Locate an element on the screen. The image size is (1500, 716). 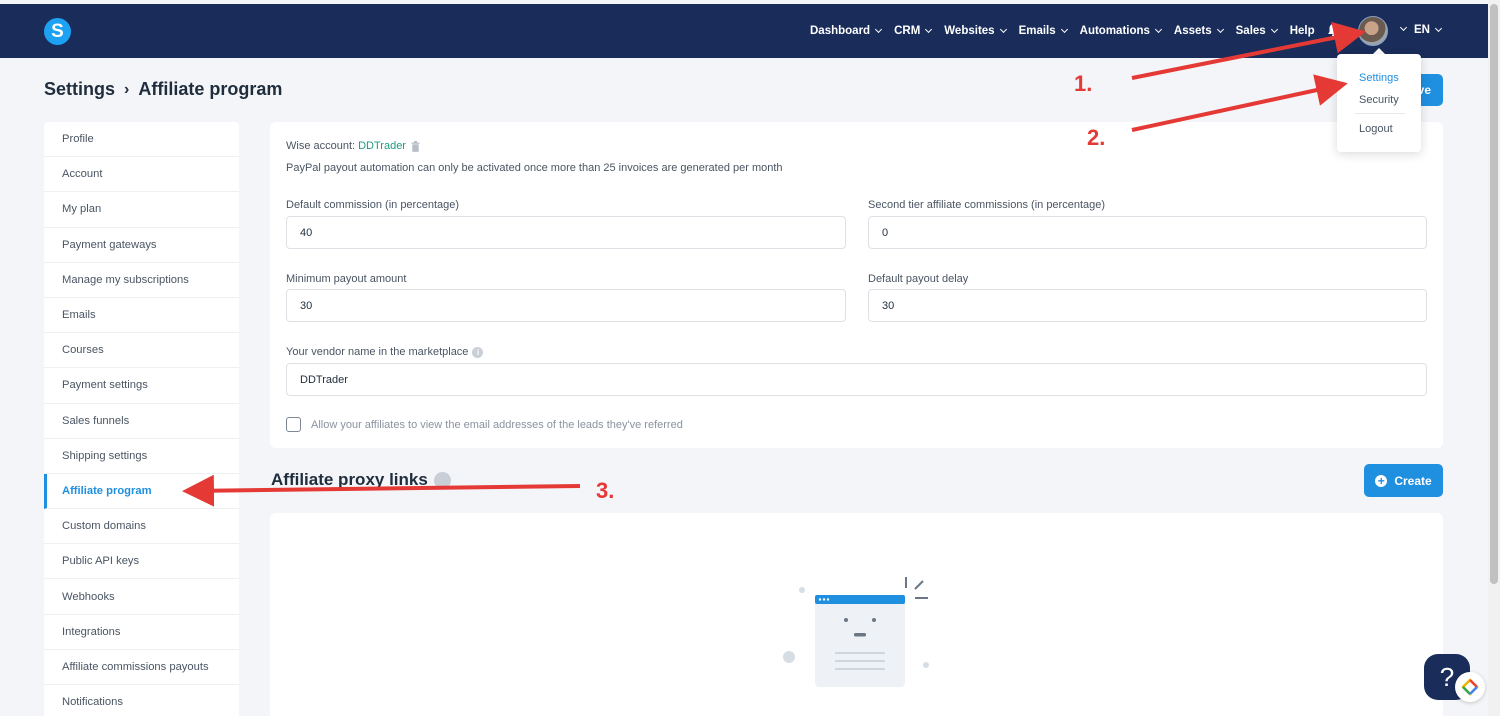
wise-account-row: Wise account: DDTrader is located at coordinates (353, 146).